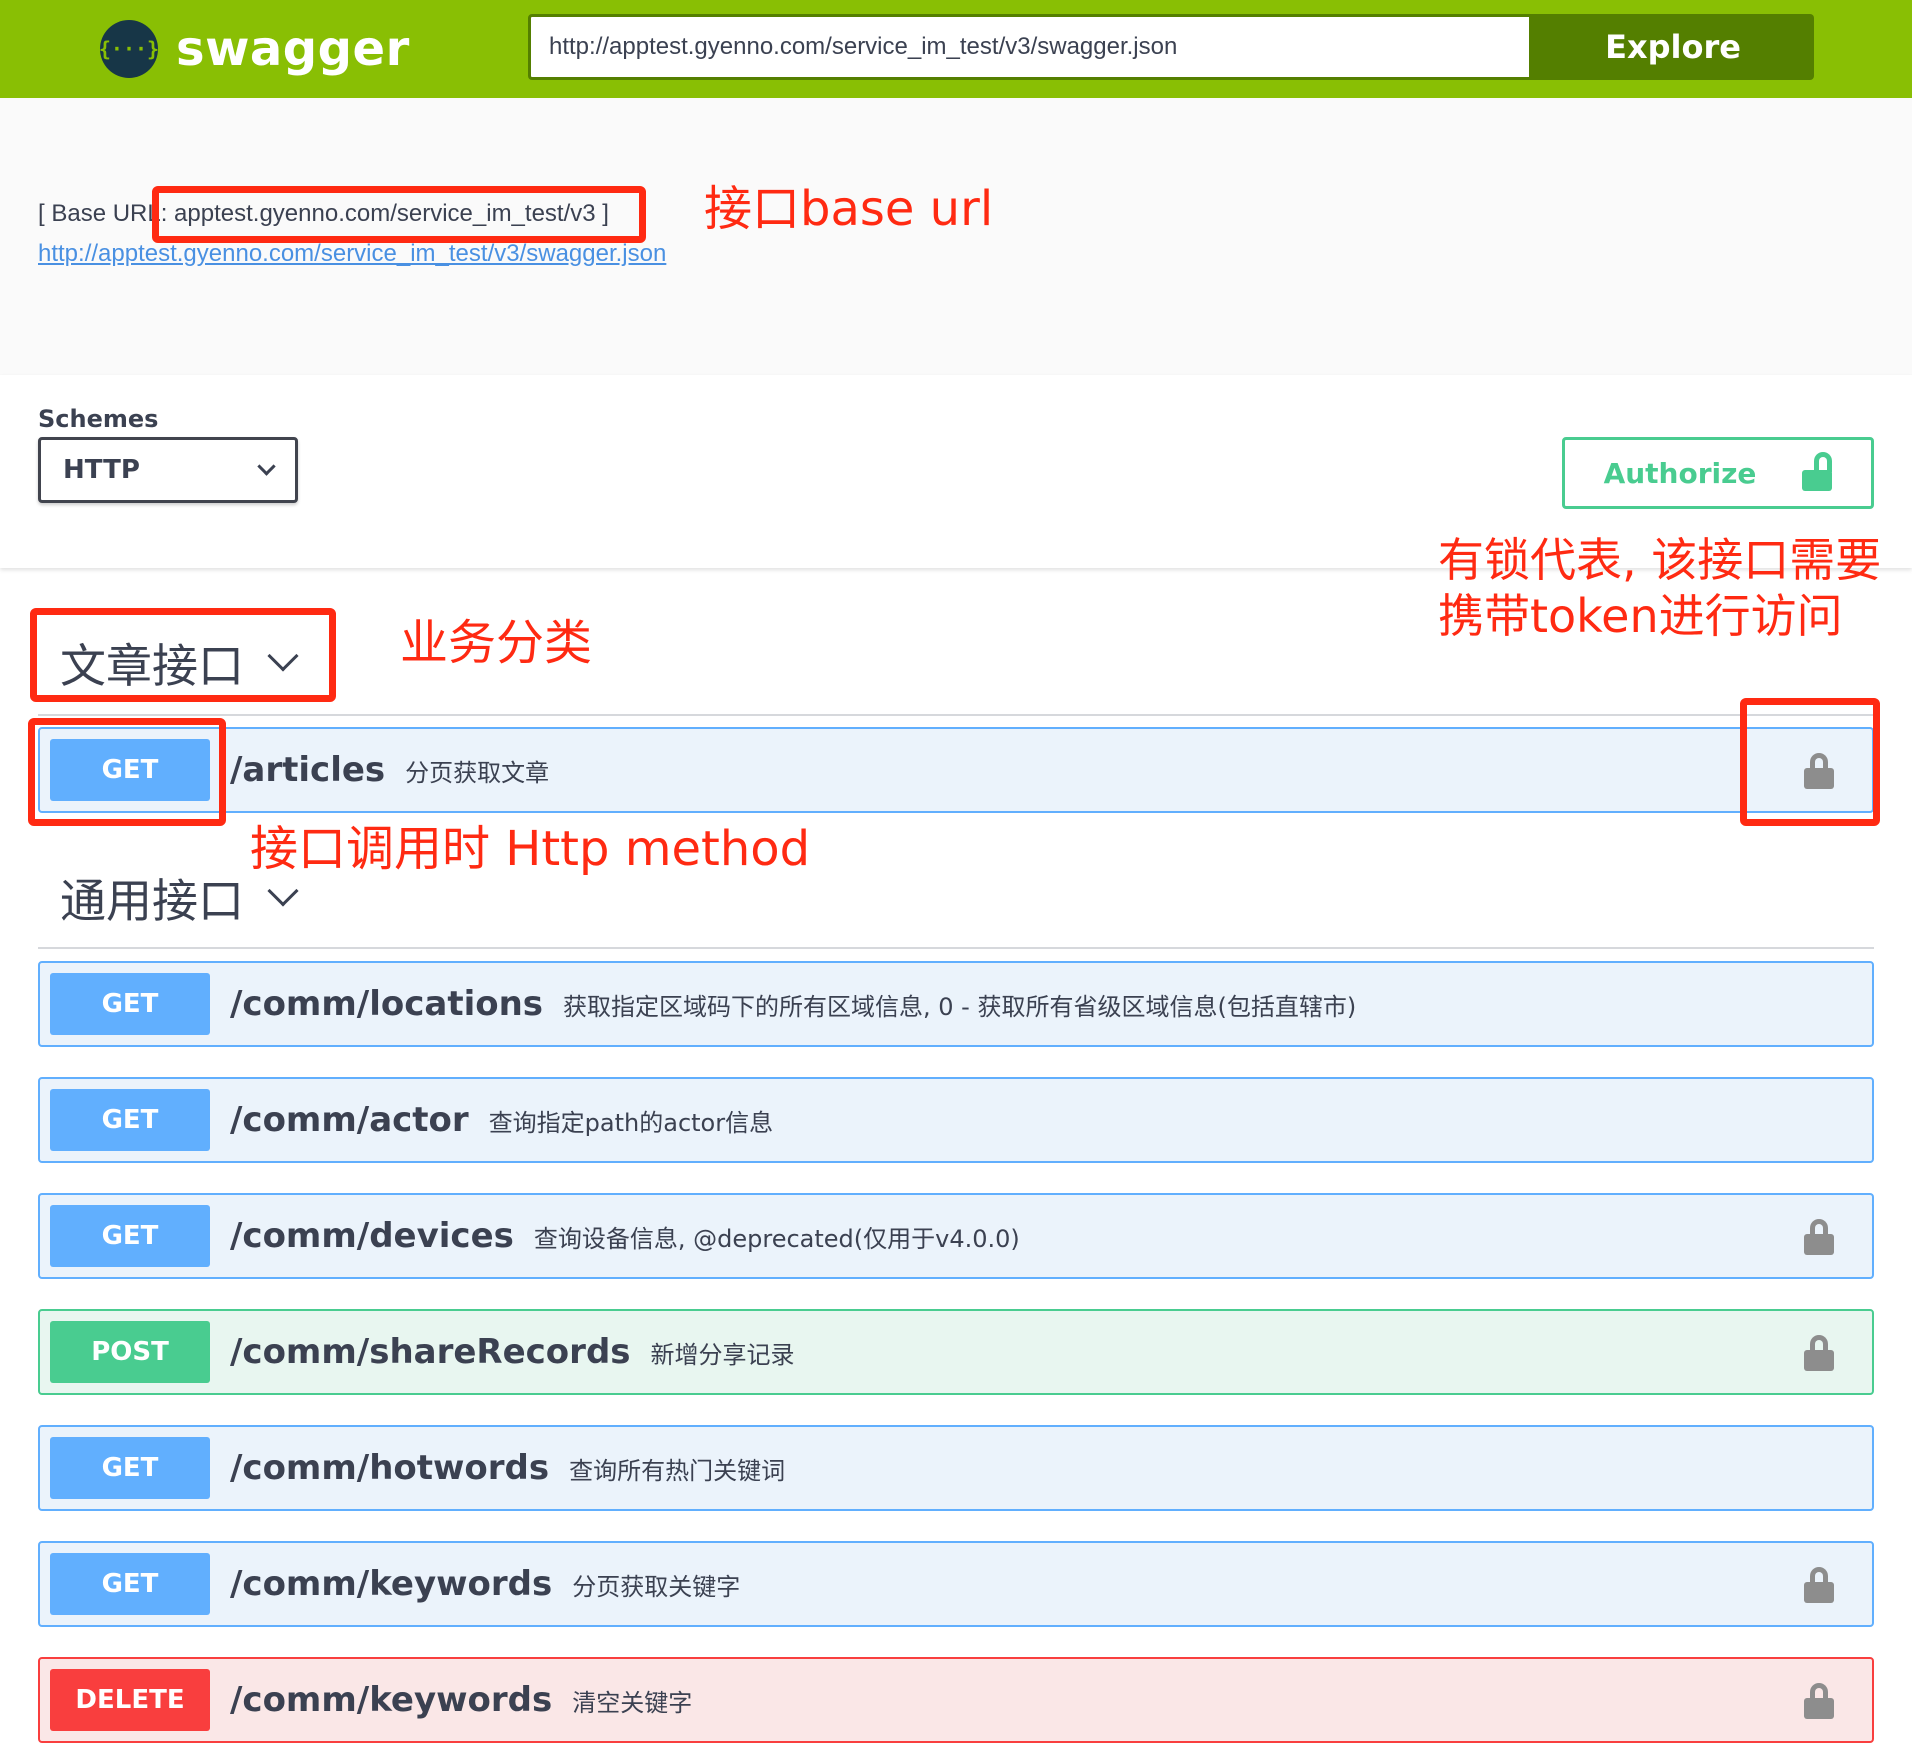 Image resolution: width=1912 pixels, height=1756 pixels. Describe the element at coordinates (956, 1584) in the screenshot. I see `operation-row: GET /comm/keywords 分页获取关键字` at that location.